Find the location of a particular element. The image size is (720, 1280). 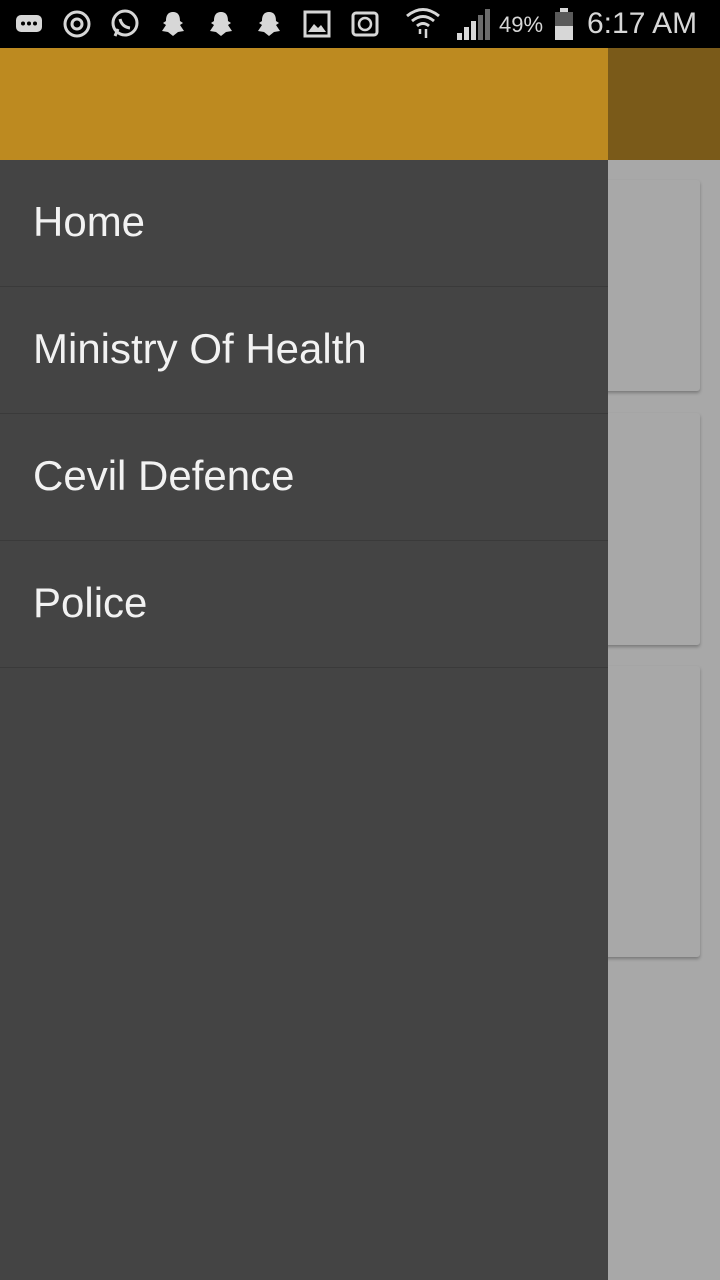

menu-item-label: Ministry Of Health is located at coordinates (200, 348).